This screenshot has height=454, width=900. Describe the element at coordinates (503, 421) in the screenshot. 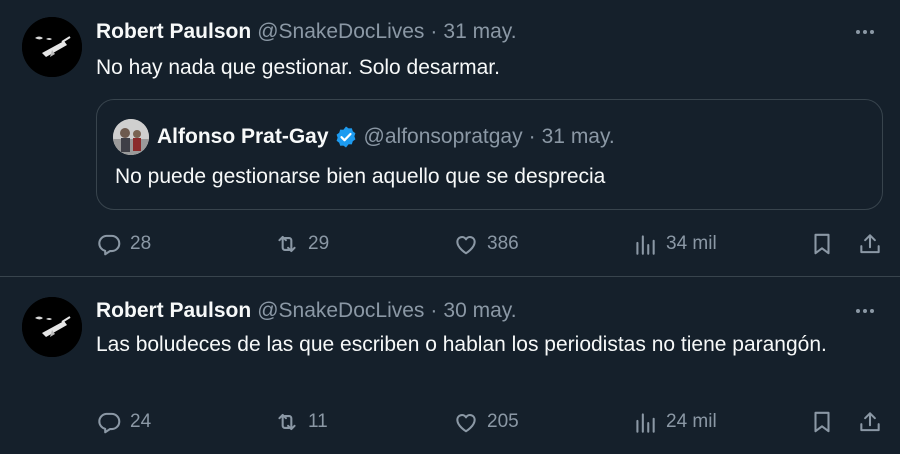

I see `like-count: 205` at that location.